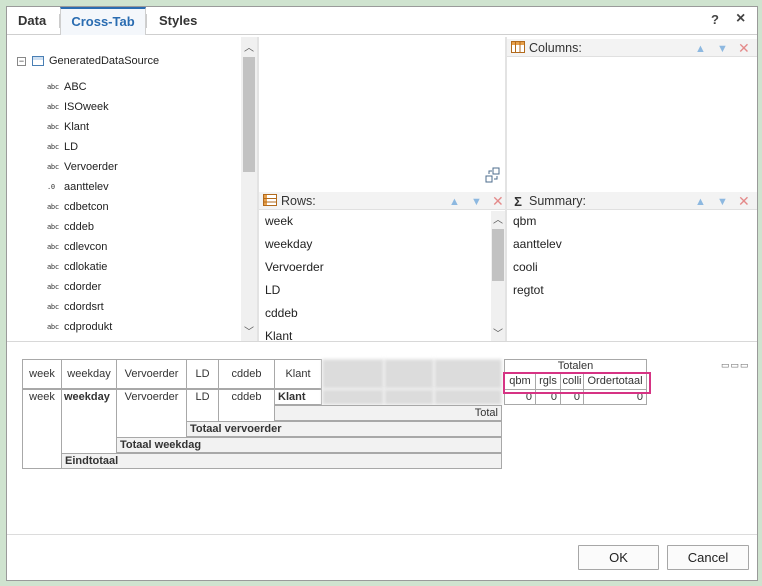 Image resolution: width=762 pixels, height=586 pixels. I want to click on rows-zone-header: Rows: ▲ ▼ ✕, so click(382, 201).